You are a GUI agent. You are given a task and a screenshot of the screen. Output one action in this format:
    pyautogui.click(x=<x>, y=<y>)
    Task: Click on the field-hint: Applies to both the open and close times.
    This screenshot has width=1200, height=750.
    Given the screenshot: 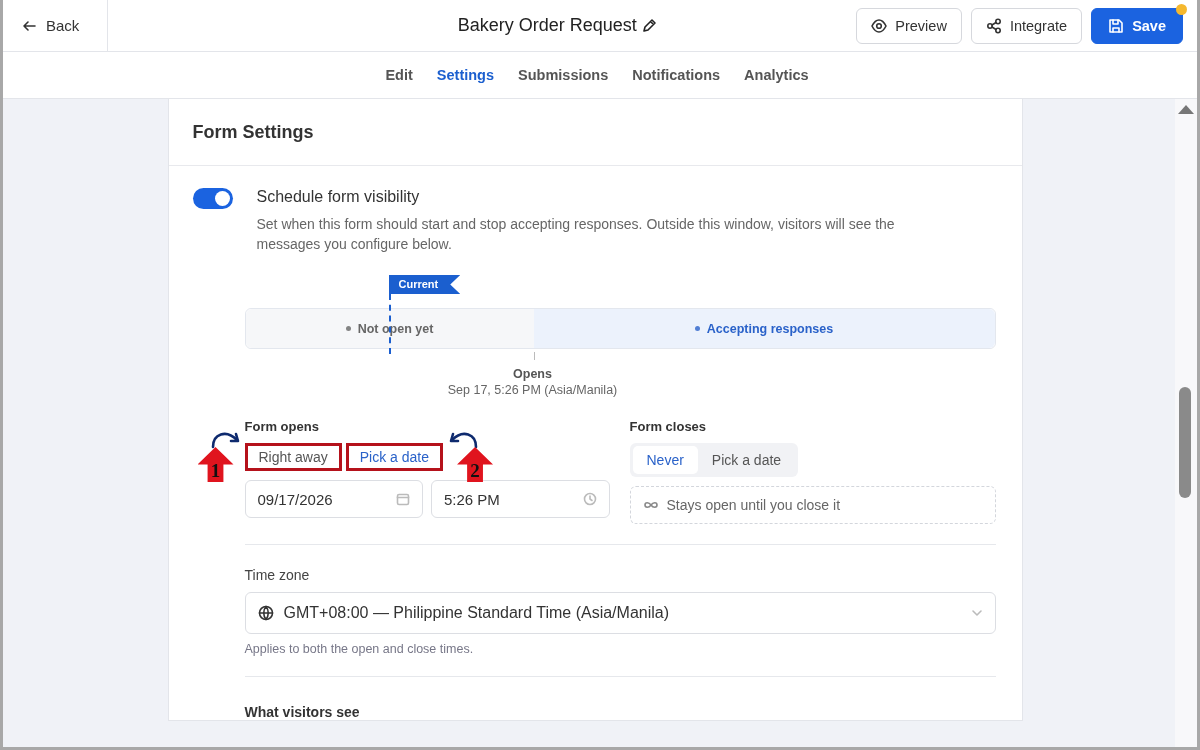 What is the action you would take?
    pyautogui.click(x=359, y=649)
    